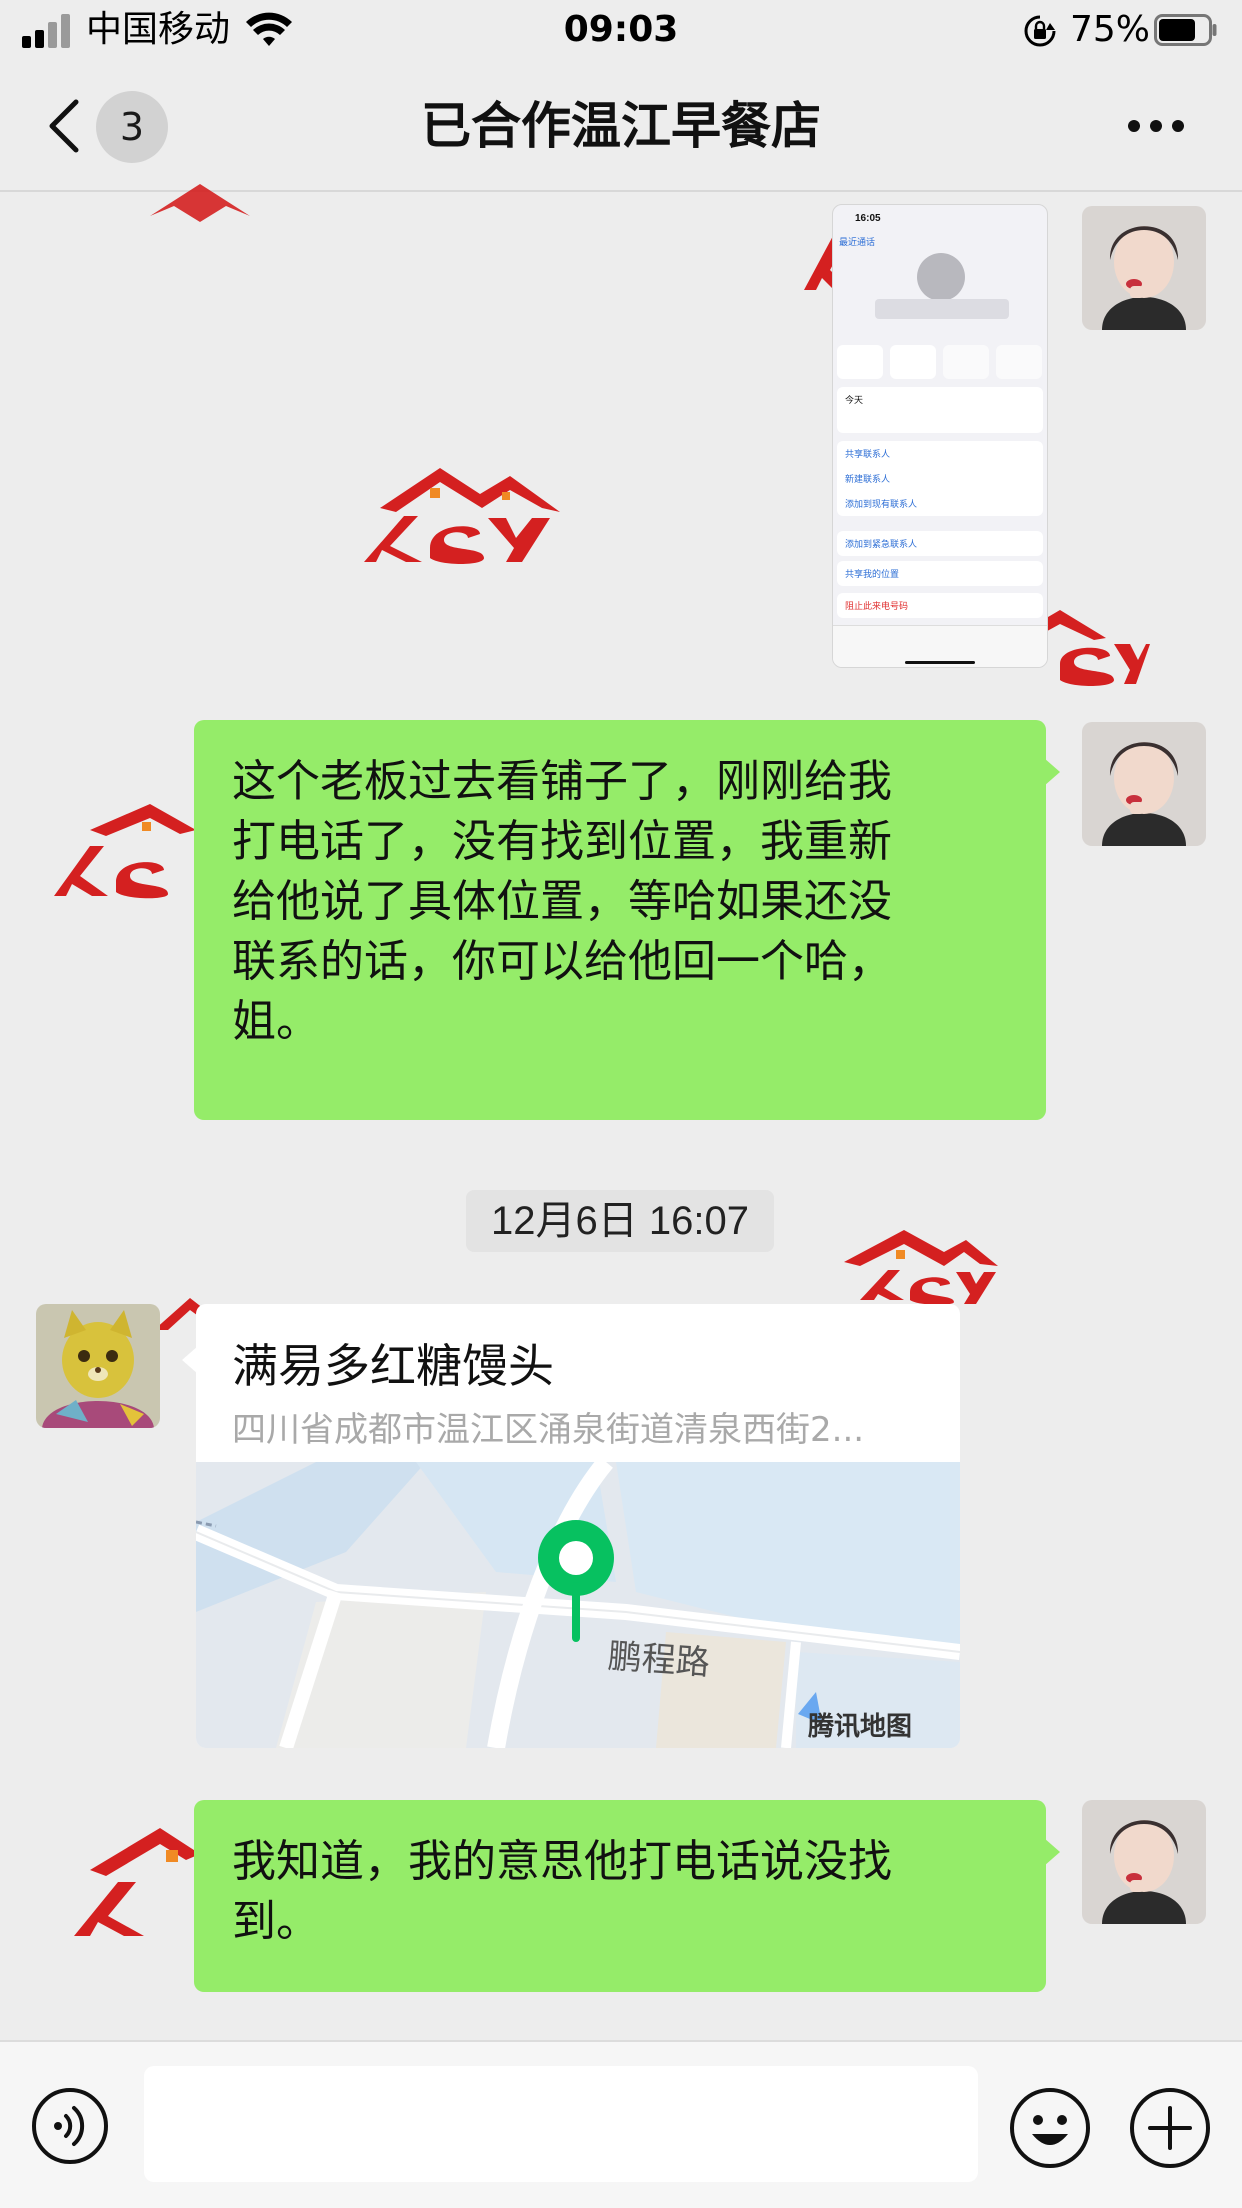 This screenshot has width=1242, height=2208. I want to click on message-line: 姐。, so click(276, 1021).